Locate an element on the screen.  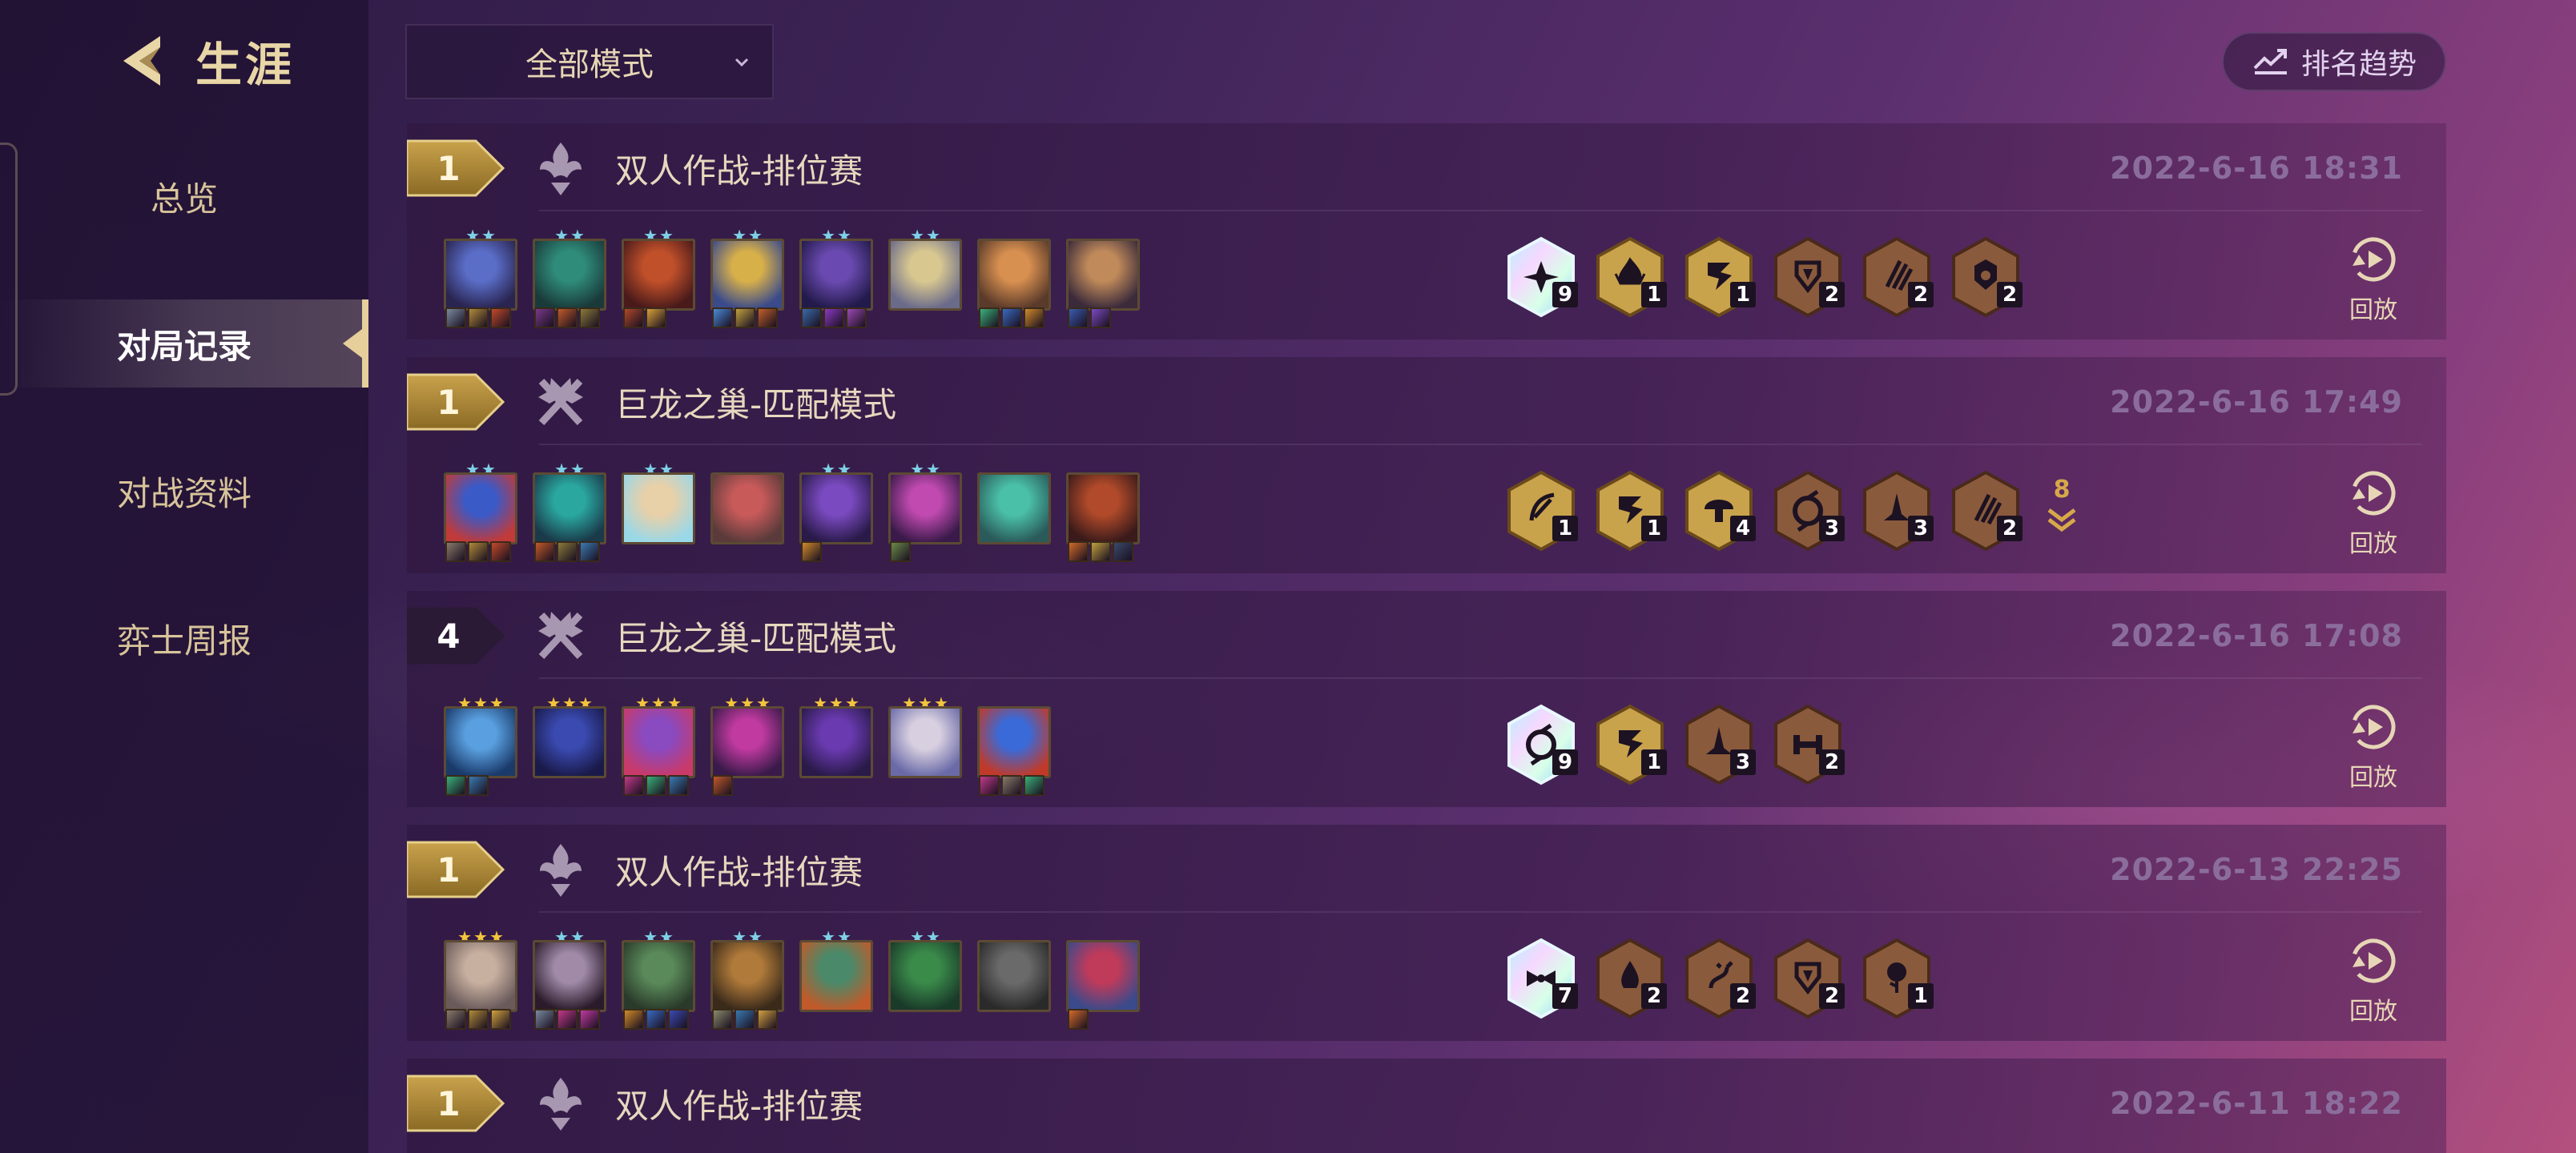
more-traits-button: 8 is located at coordinates (2062, 512).